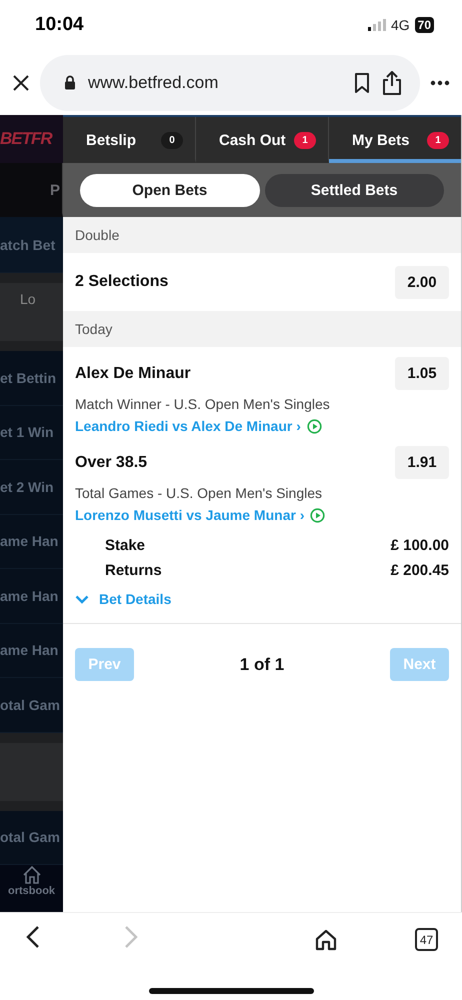 Image resolution: width=462 pixels, height=1000 pixels. I want to click on page-position: 1 of 1, so click(262, 664).